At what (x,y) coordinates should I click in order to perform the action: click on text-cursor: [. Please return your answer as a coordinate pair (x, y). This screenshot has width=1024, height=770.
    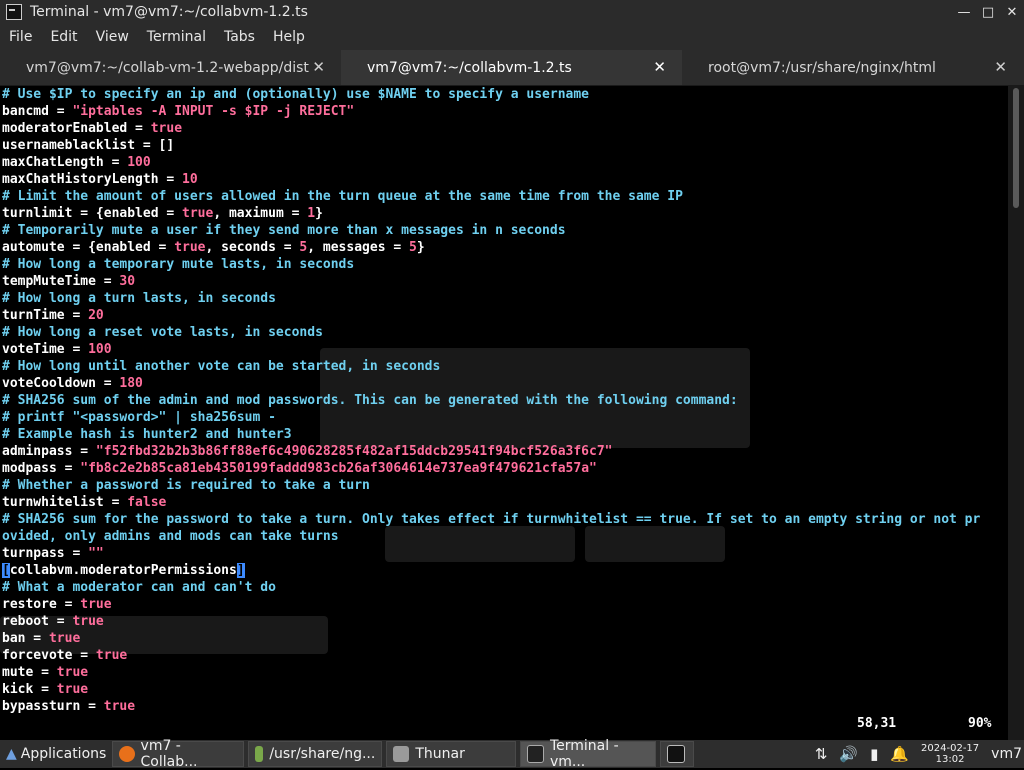
    Looking at the image, I should click on (6, 570).